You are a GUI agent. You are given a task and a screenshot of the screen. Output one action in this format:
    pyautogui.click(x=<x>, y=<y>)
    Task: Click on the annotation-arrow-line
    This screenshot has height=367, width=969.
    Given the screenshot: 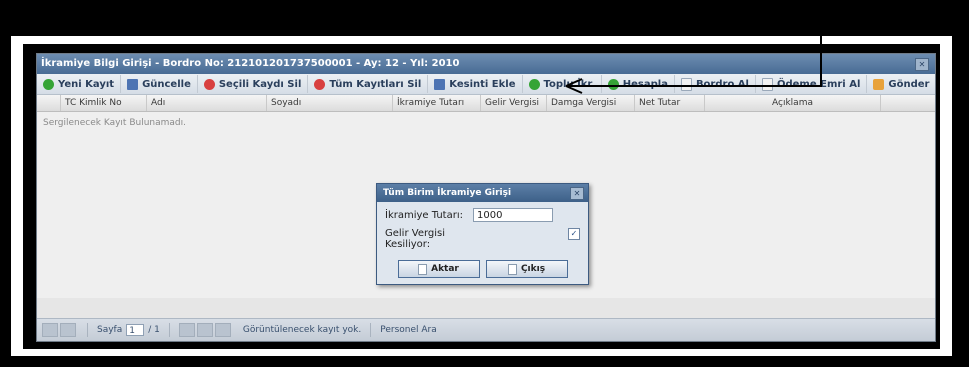 What is the action you would take?
    pyautogui.click(x=694, y=43)
    